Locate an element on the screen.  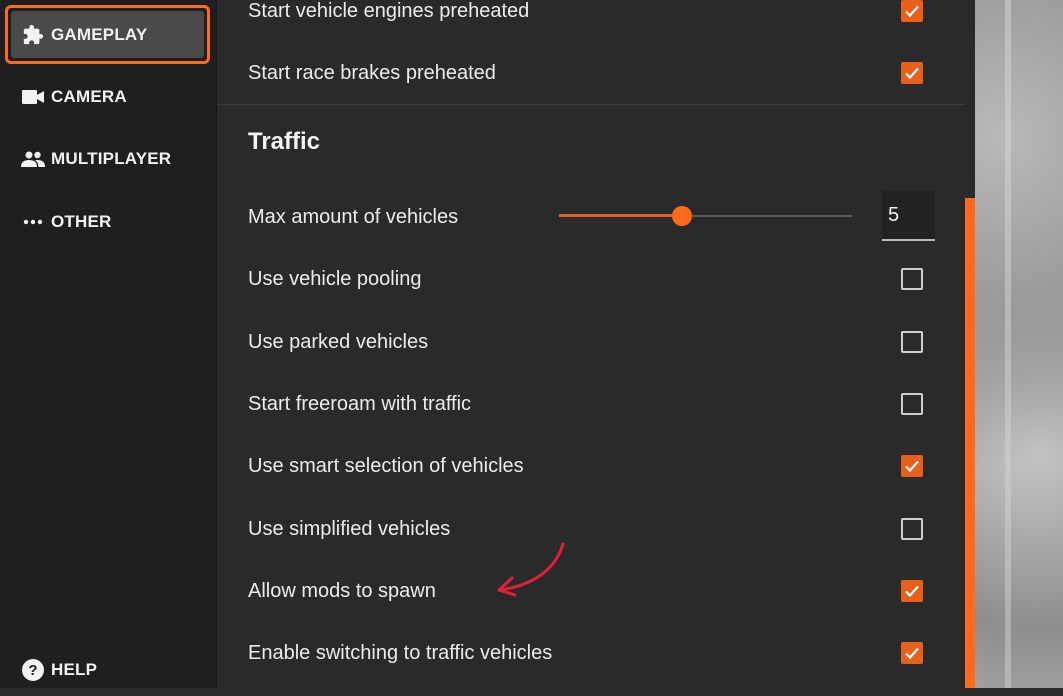
nav-multiplayer-label: MULTIPLAYER is located at coordinates (111, 158).